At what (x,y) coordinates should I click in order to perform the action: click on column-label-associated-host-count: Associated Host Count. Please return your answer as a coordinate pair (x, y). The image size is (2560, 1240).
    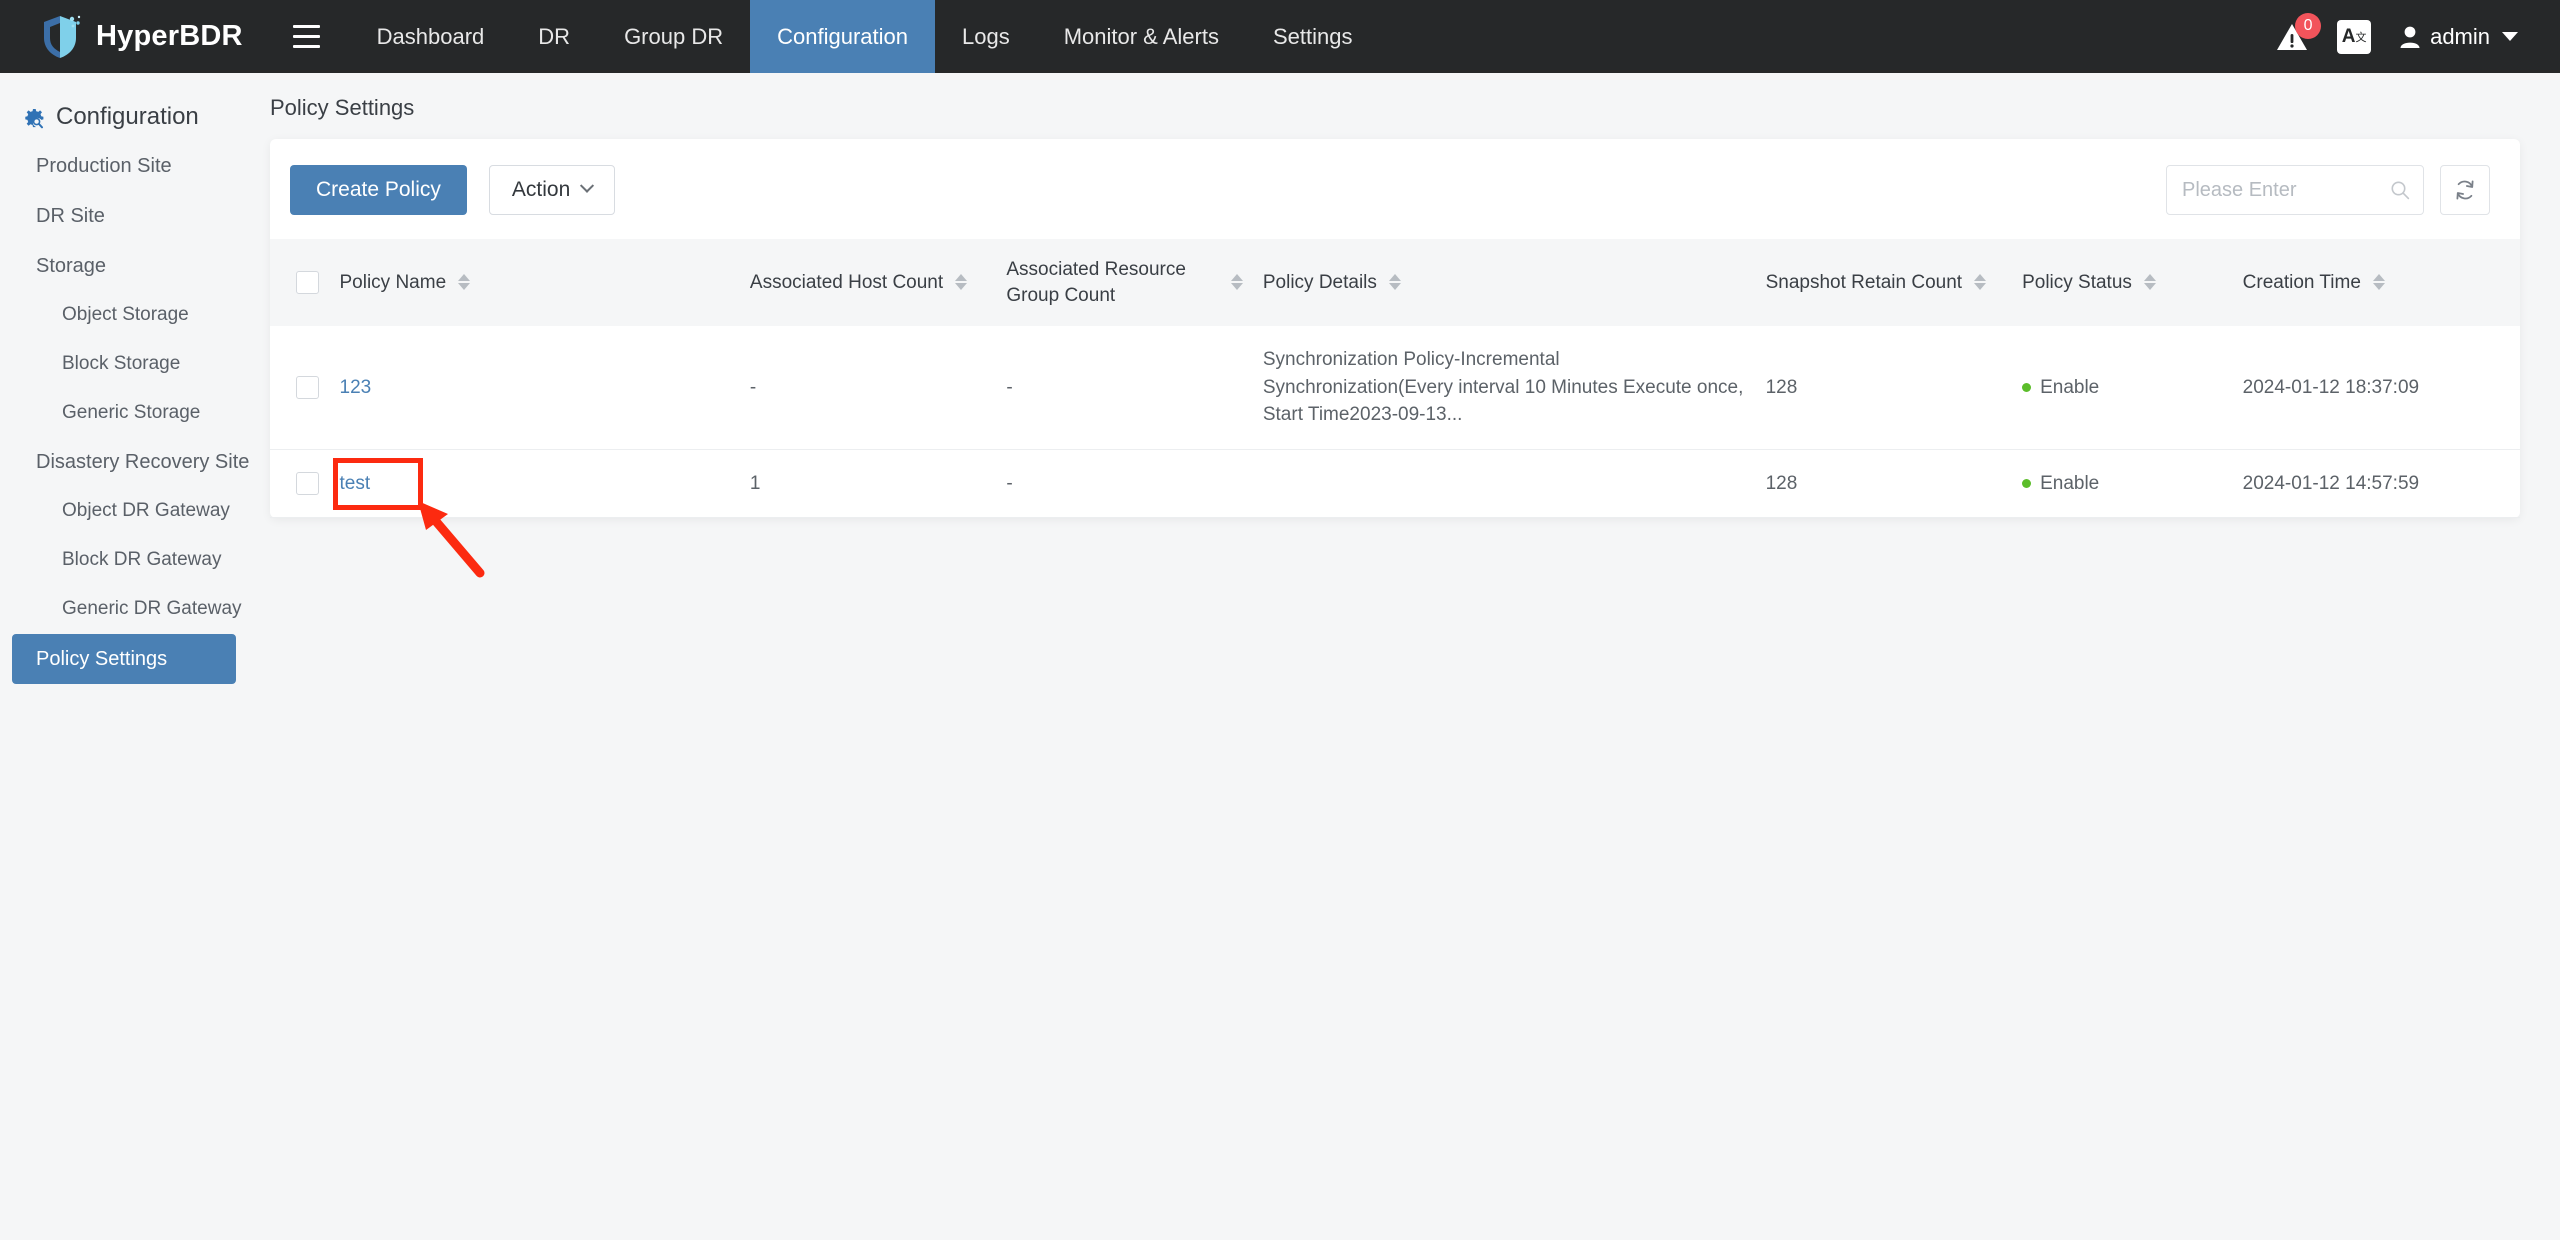
    Looking at the image, I should click on (846, 282).